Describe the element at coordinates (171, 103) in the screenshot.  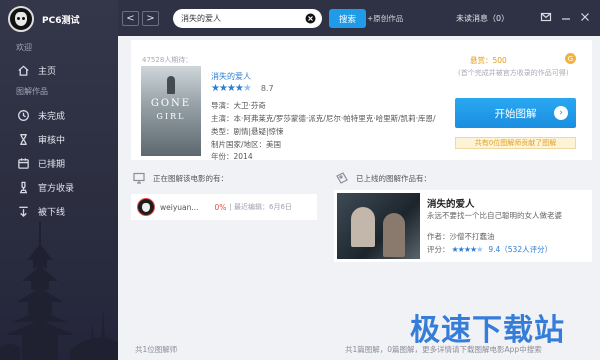
I see `poster-text-gone: GONE` at that location.